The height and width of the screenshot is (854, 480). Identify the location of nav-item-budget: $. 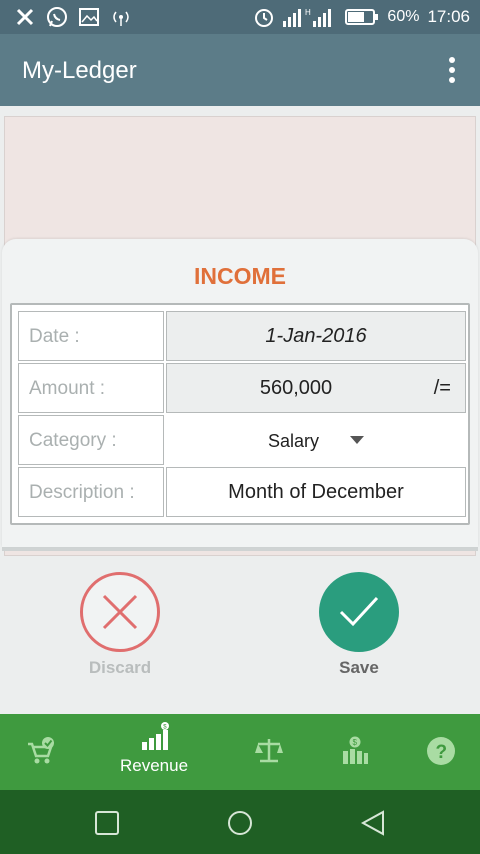
(354, 752).